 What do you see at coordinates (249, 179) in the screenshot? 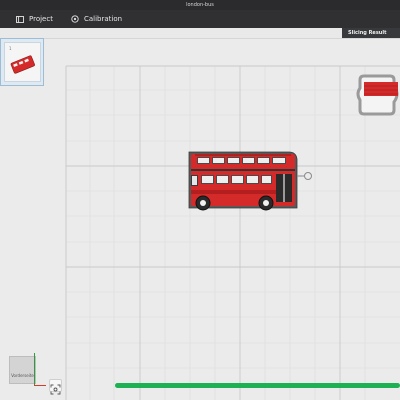
I see `london-bus-model` at bounding box center [249, 179].